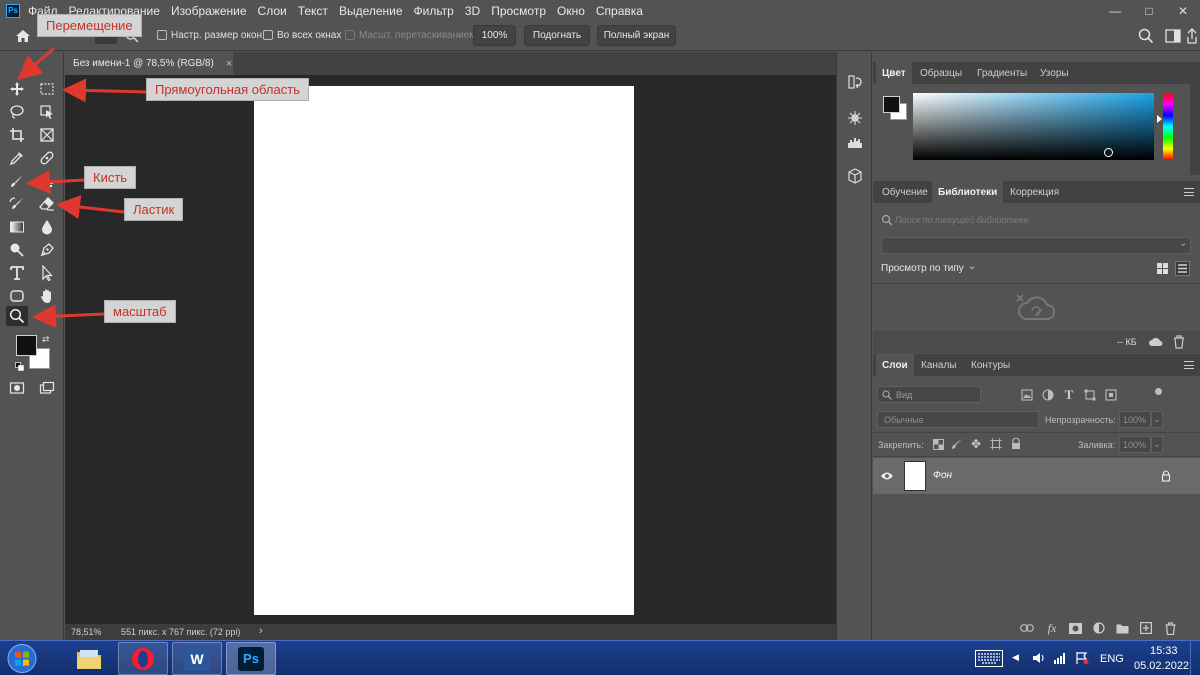  Describe the element at coordinates (976, 444) in the screenshot. I see `lock-position-icon: ✥` at that location.